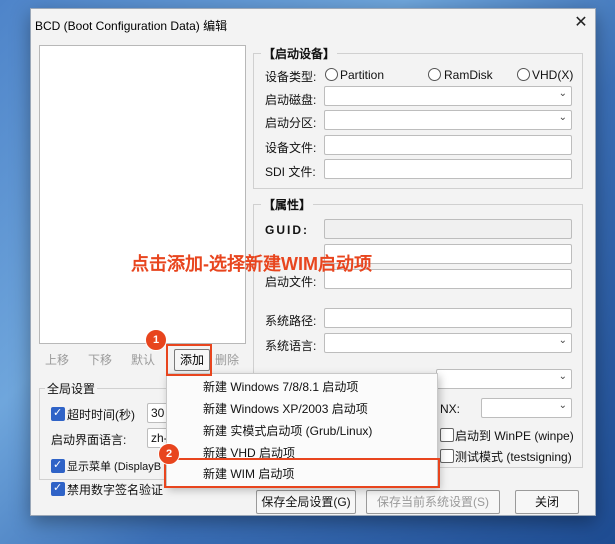  Describe the element at coordinates (362, 75) in the screenshot. I see `partition-radio-label: Partition` at that location.